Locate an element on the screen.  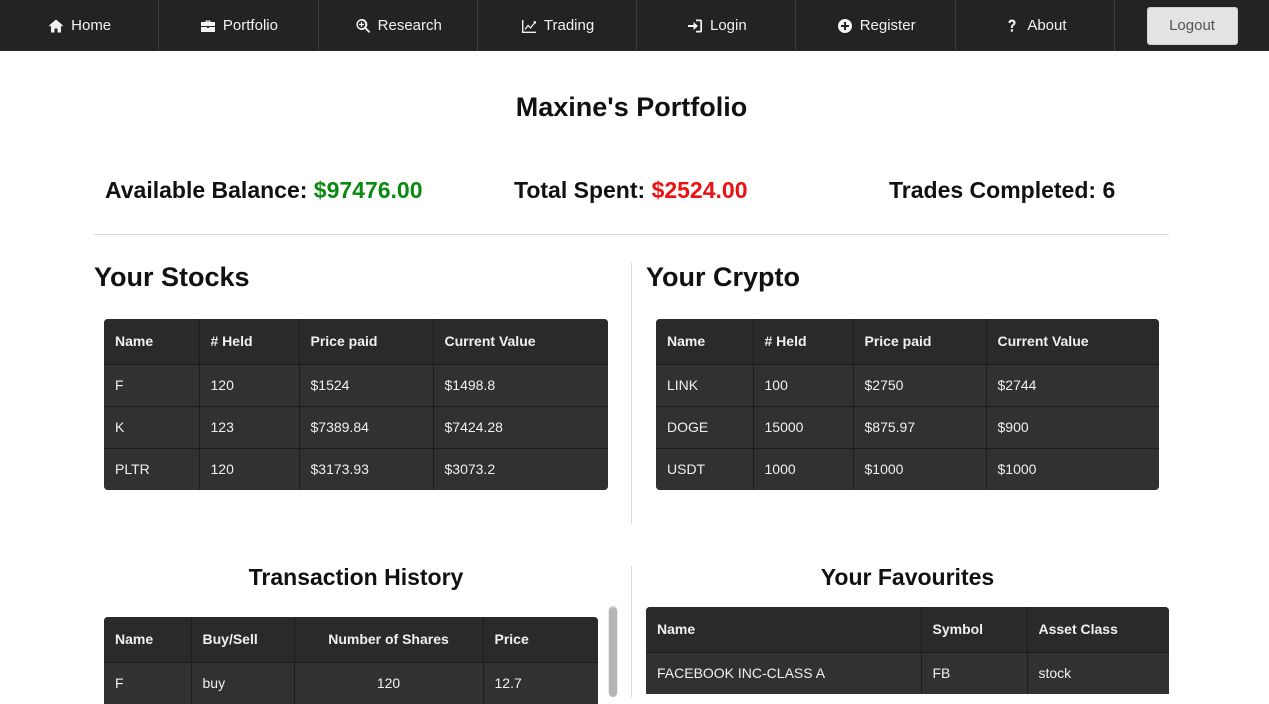
nav-trading: Trading is located at coordinates (558, 25).